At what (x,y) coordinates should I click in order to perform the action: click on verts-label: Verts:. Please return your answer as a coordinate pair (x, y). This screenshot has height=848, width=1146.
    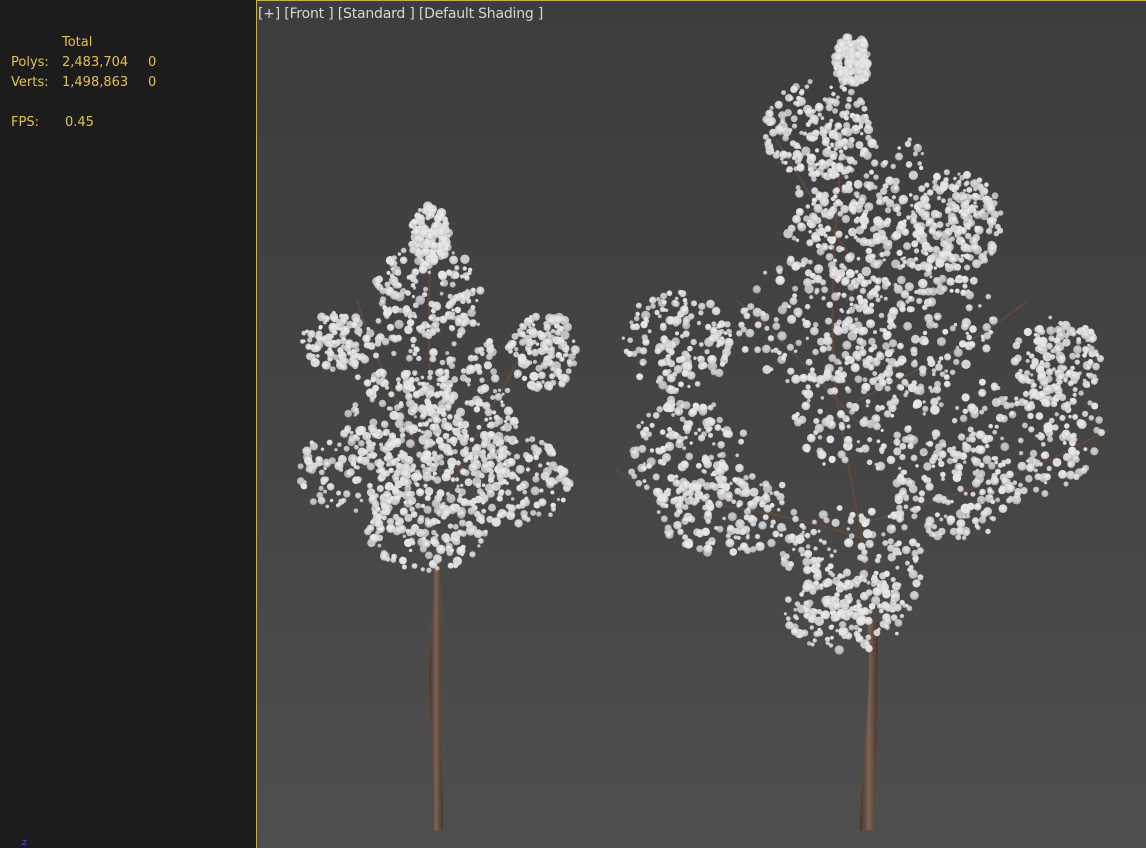
    Looking at the image, I should click on (30, 82).